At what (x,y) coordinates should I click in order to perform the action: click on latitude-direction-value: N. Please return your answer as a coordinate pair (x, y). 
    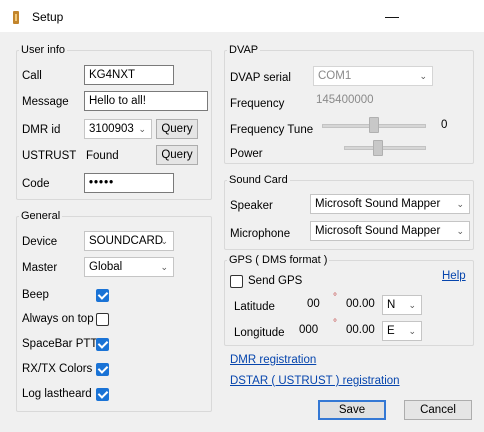
    Looking at the image, I should click on (391, 305).